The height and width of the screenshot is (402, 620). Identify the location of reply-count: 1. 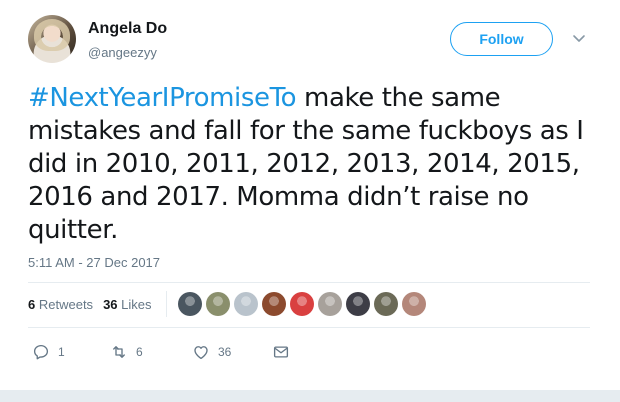
(61, 352).